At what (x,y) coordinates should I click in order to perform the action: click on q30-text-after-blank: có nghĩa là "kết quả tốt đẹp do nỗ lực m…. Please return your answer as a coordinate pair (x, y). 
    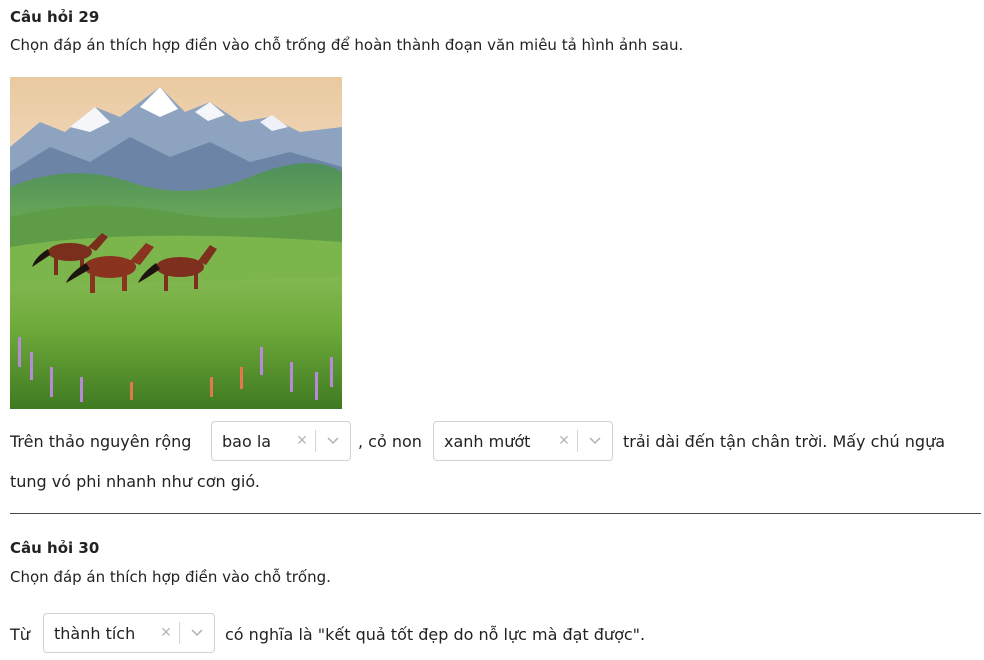
    Looking at the image, I should click on (435, 634).